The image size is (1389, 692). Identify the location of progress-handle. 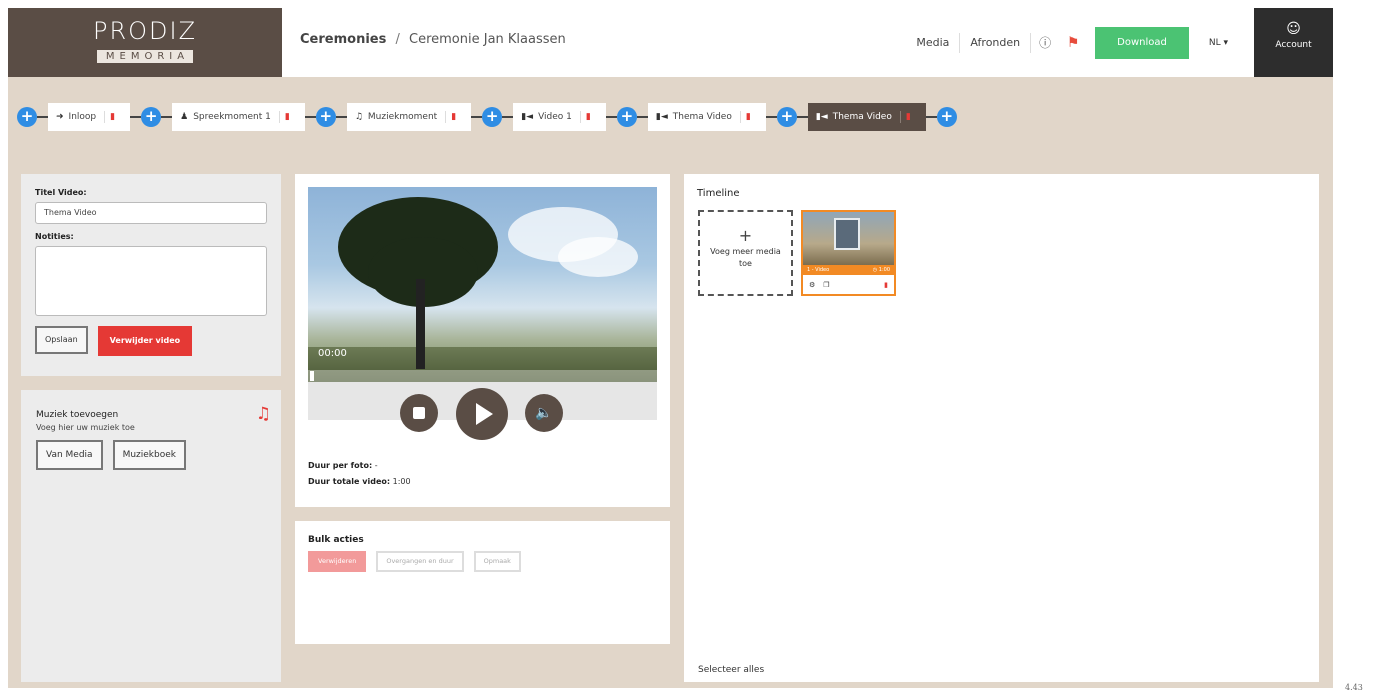
(312, 376).